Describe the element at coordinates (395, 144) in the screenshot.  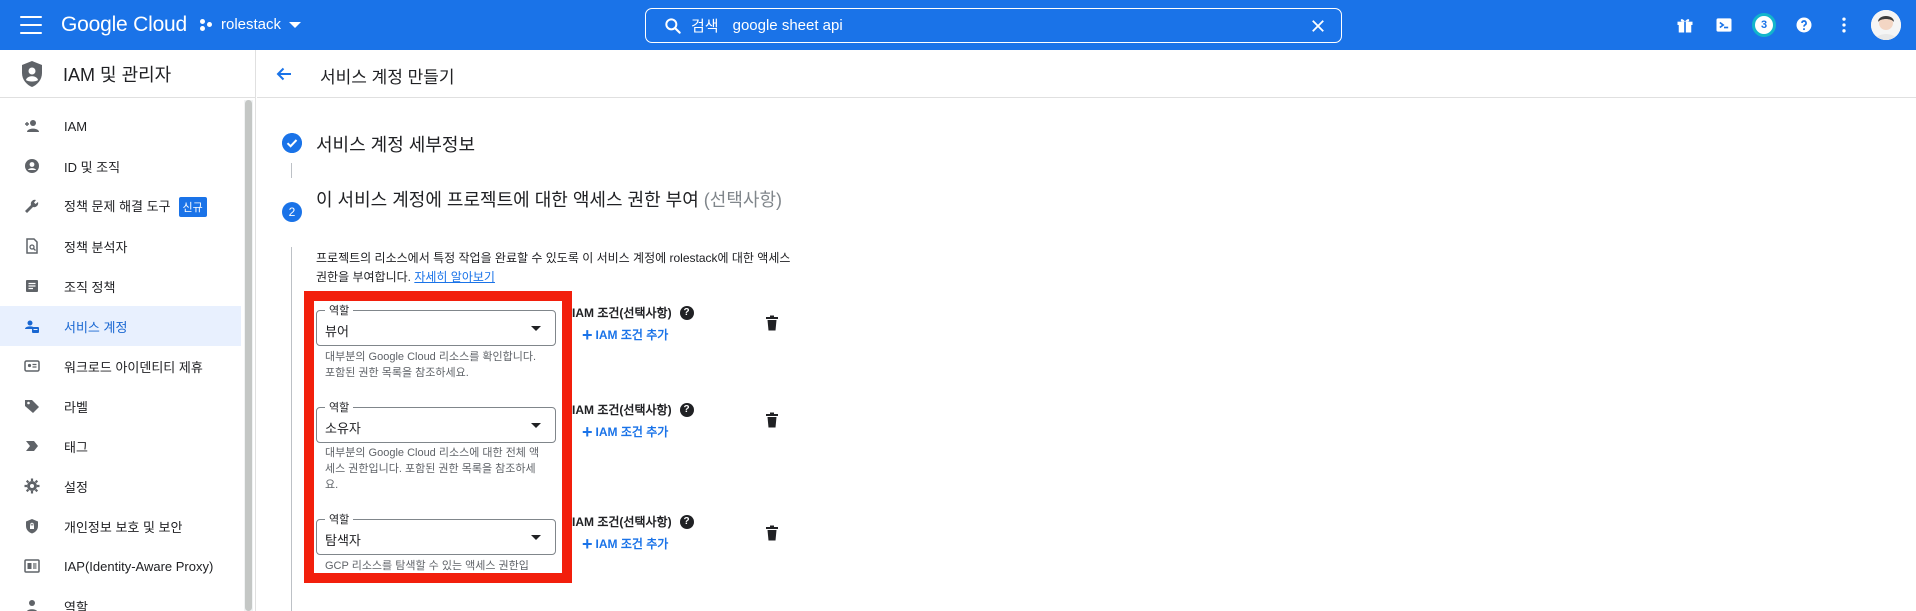
I see `step1-title: 서비스 계정 세부정보` at that location.